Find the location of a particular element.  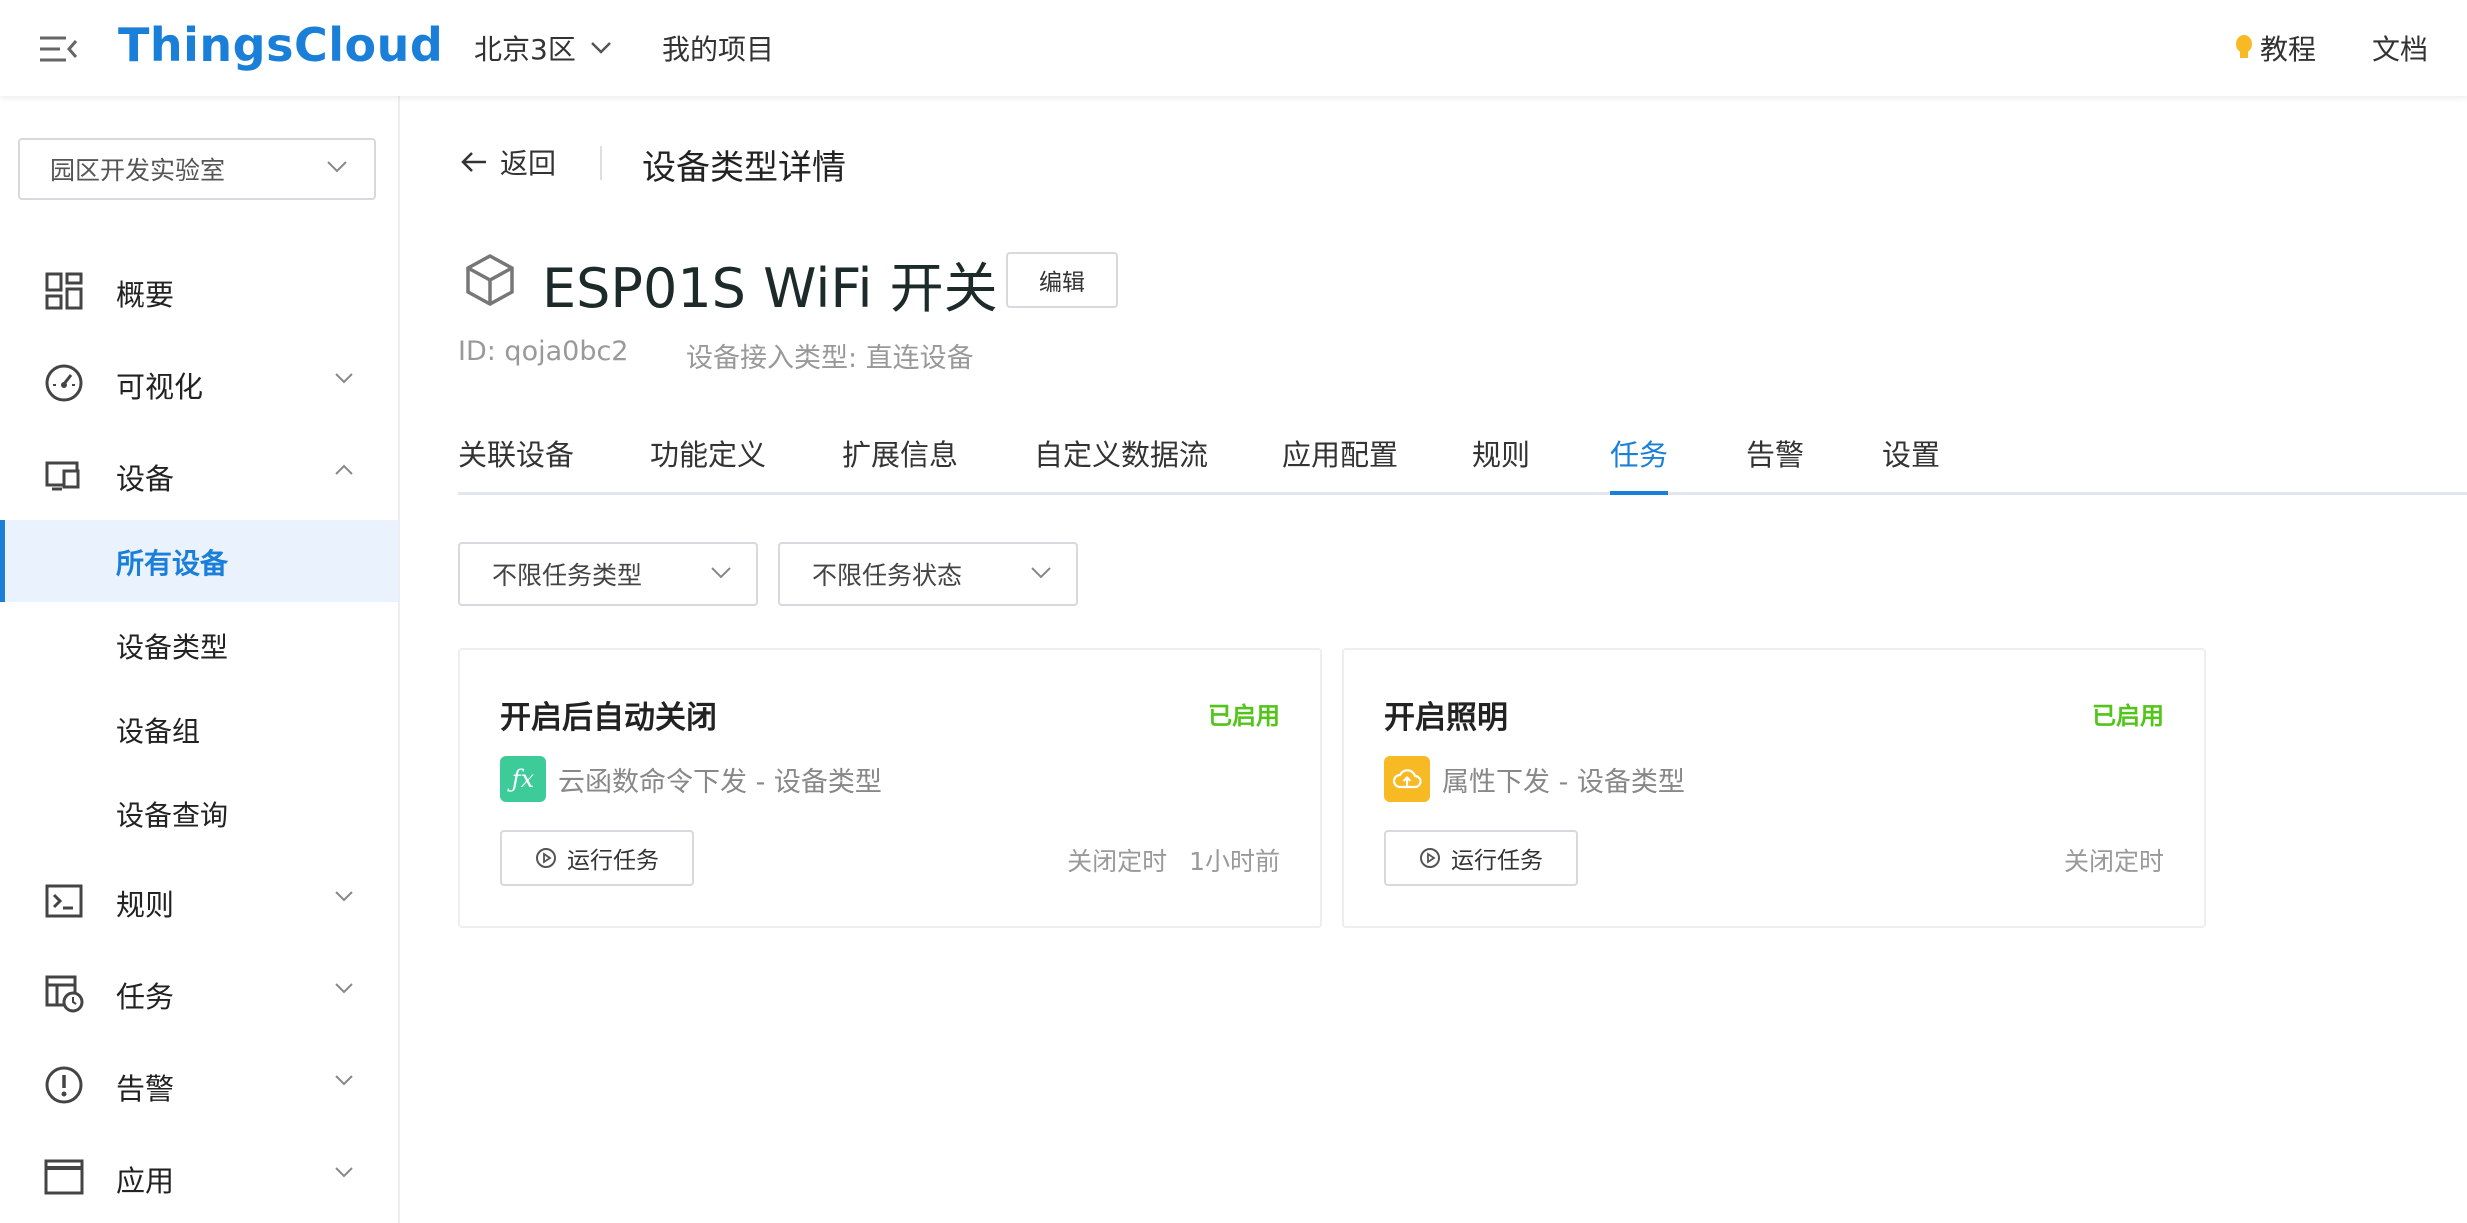

back-button: 返回 is located at coordinates (508, 162).